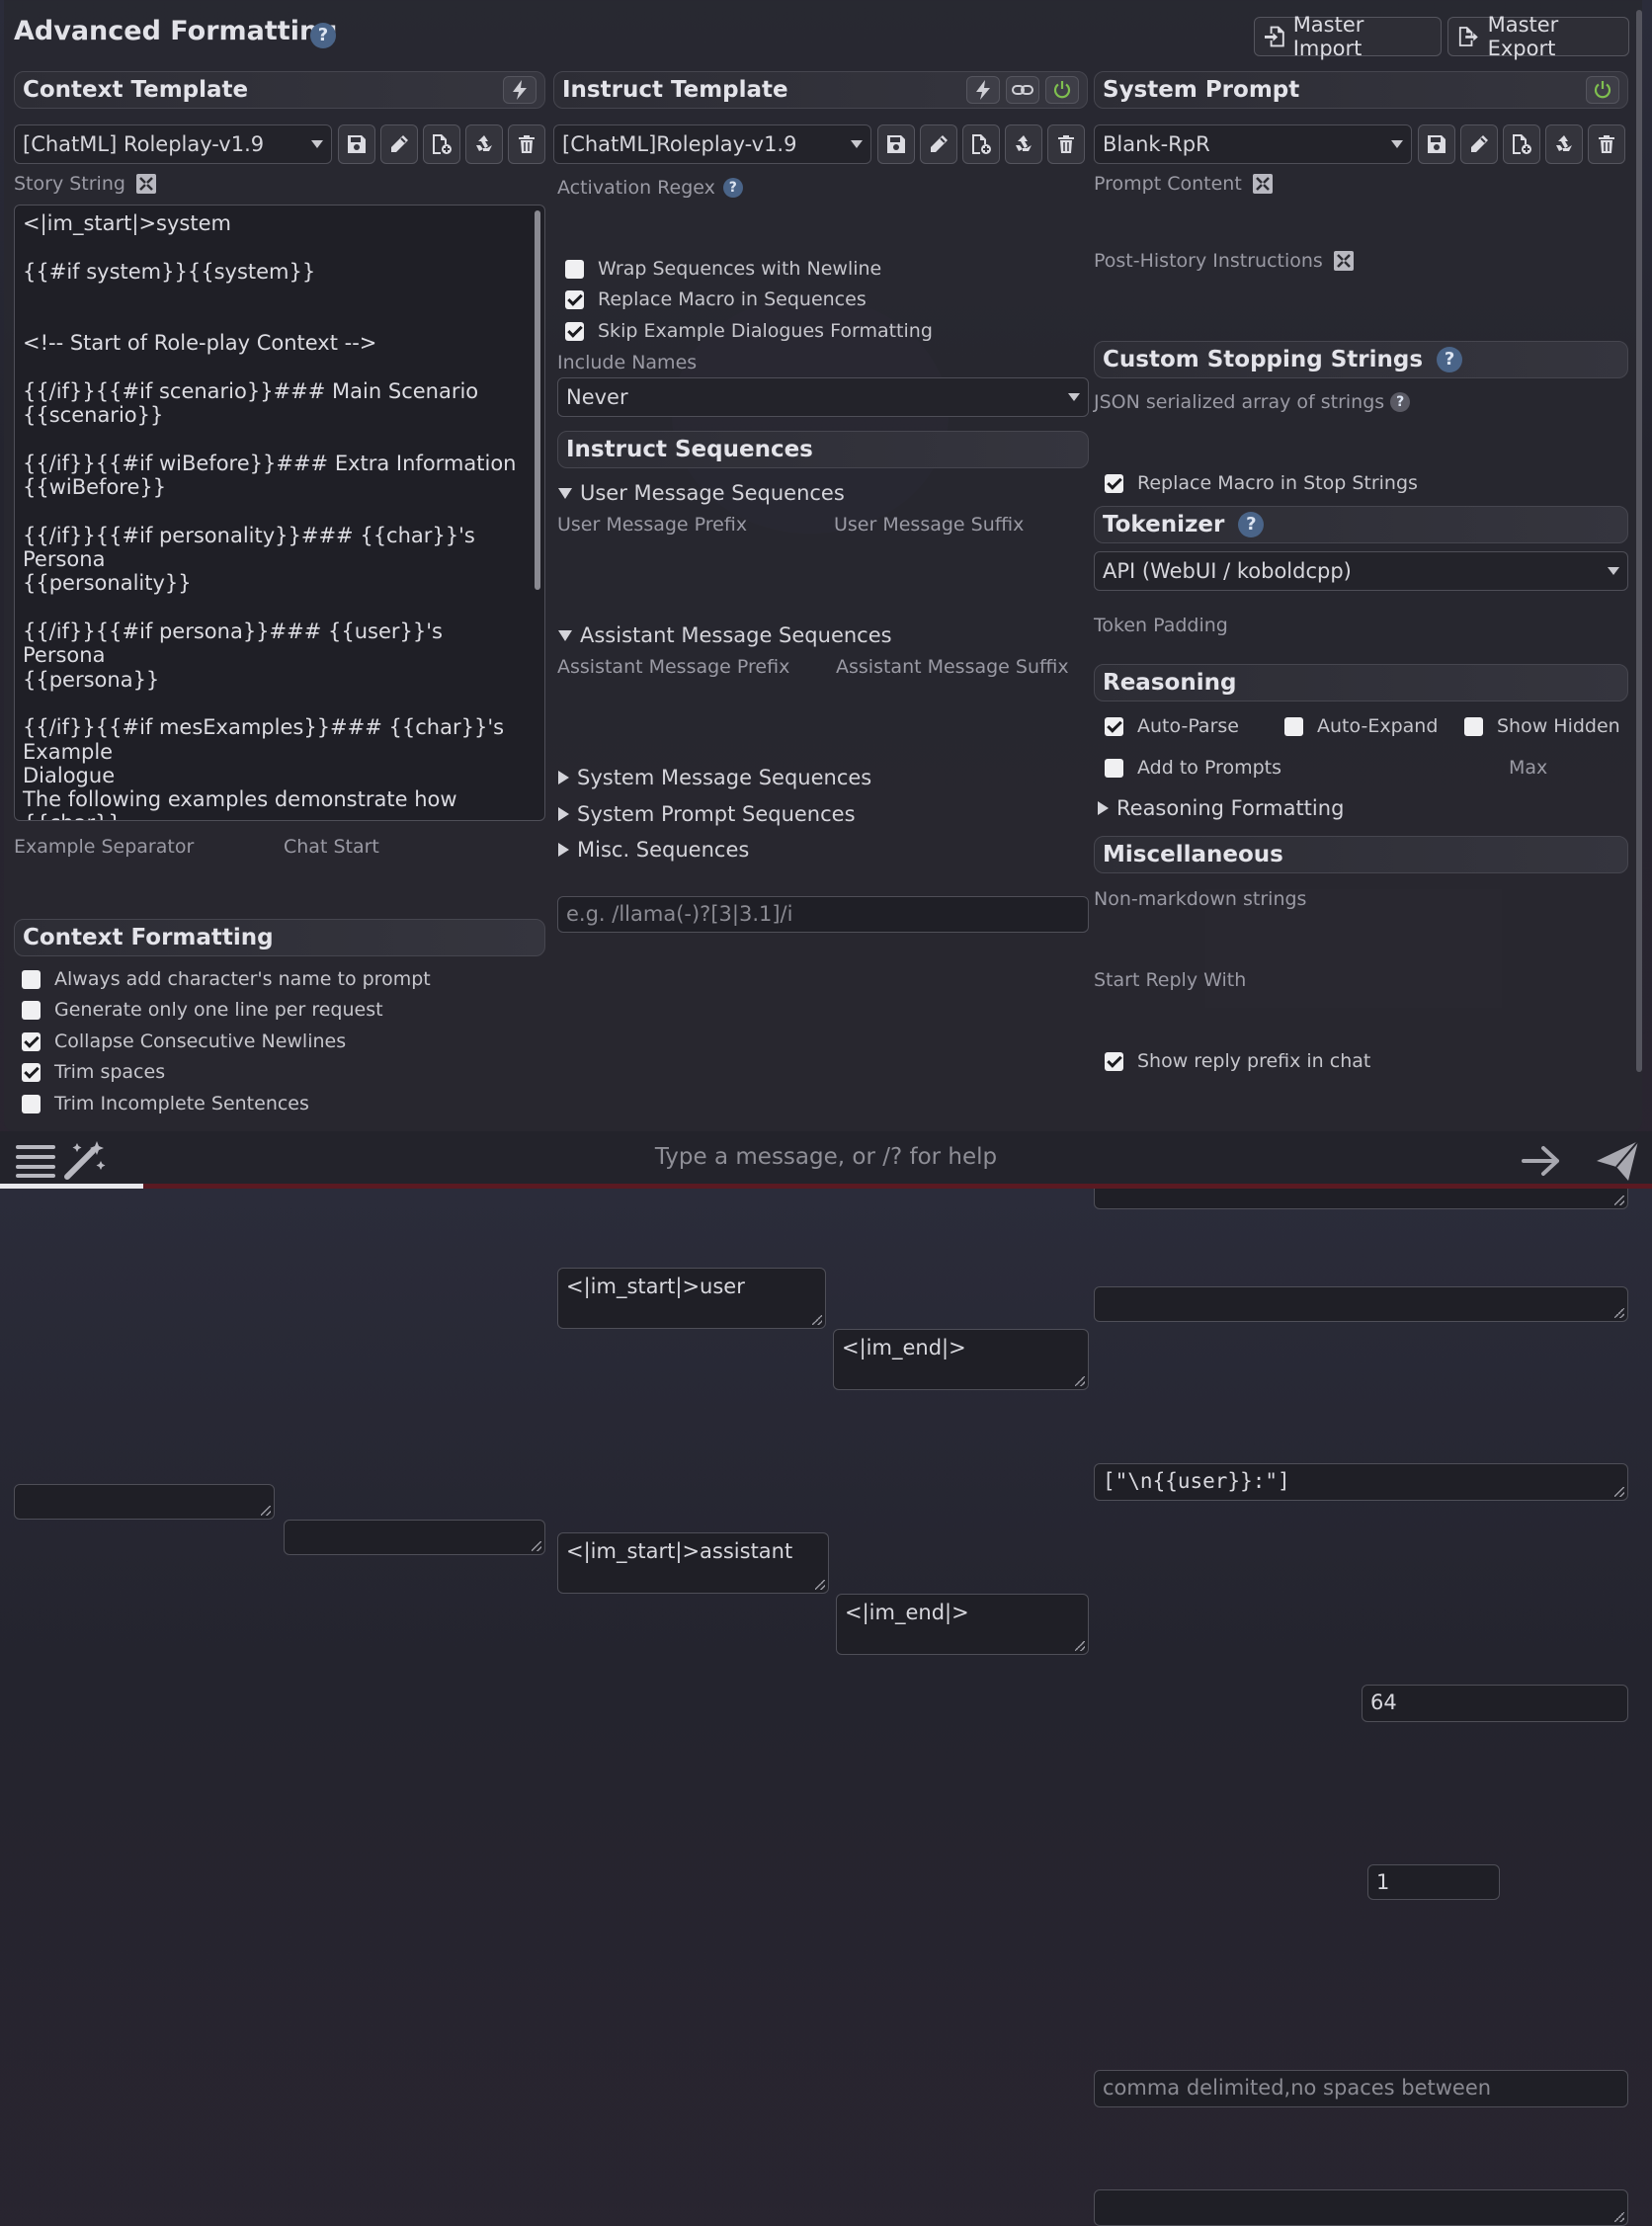  Describe the element at coordinates (1495, 1703) in the screenshot. I see `token-padding-input: 64` at that location.